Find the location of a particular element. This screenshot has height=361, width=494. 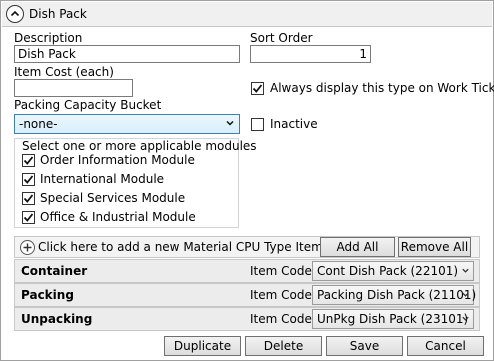

special-services-module-label: Special Services Module is located at coordinates (113, 198).